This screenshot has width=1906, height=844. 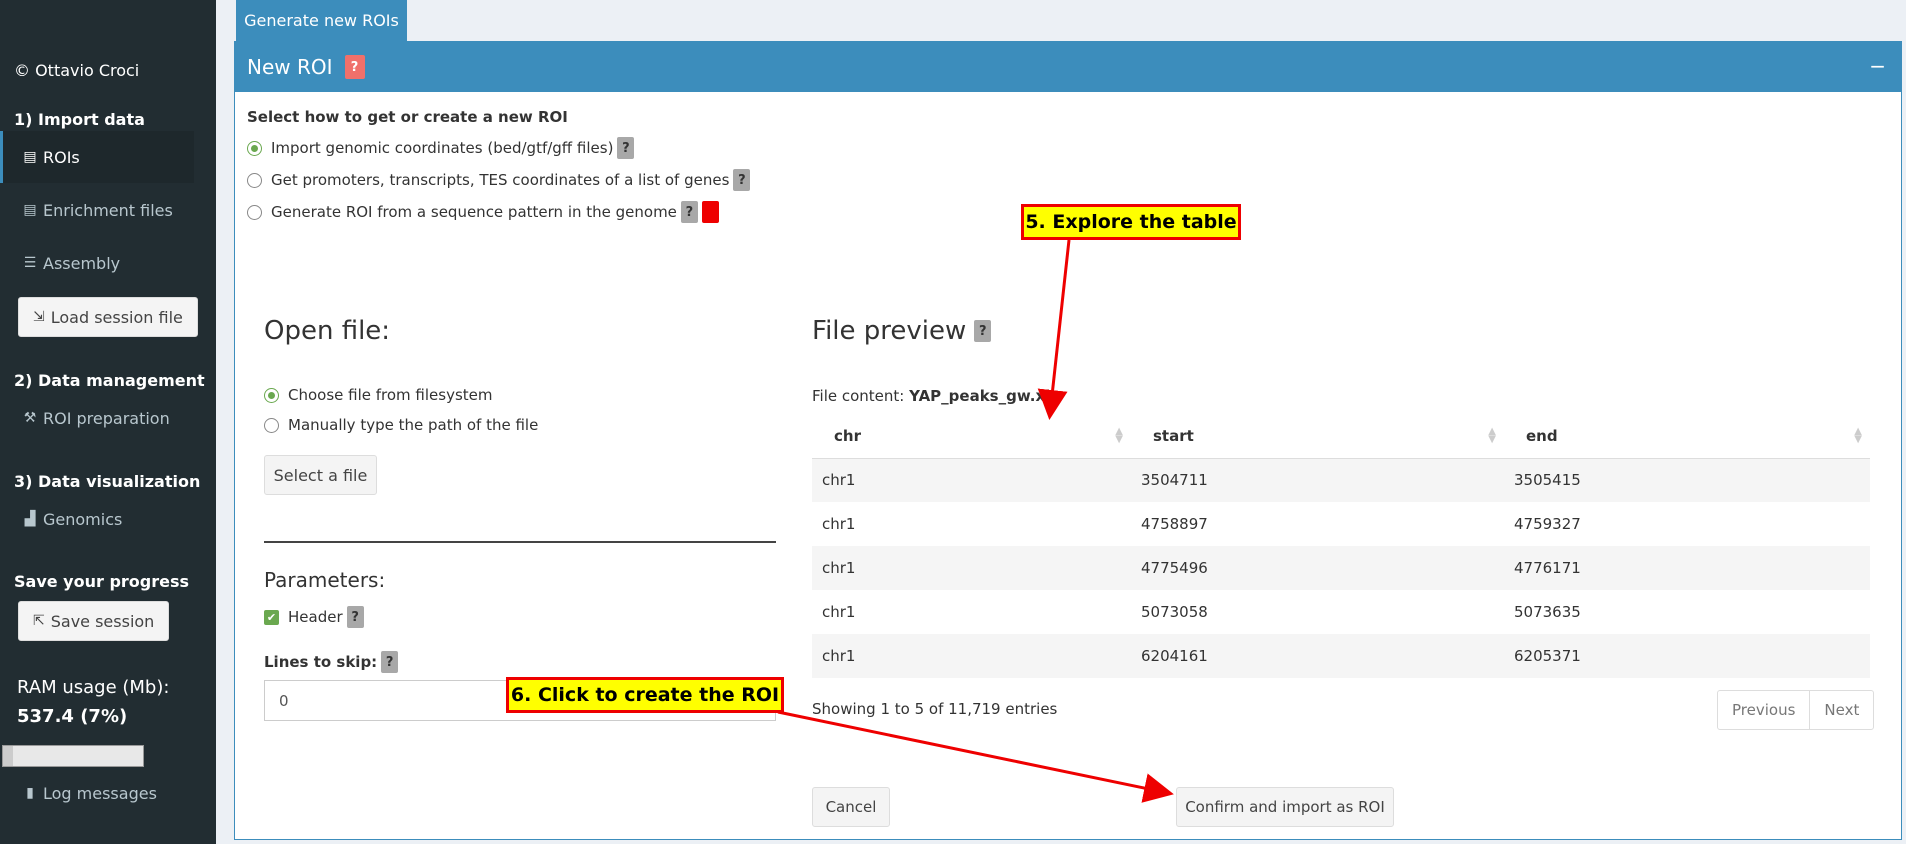 I want to click on tab-generate-new-rois: Generate new ROIs, so click(x=321, y=20).